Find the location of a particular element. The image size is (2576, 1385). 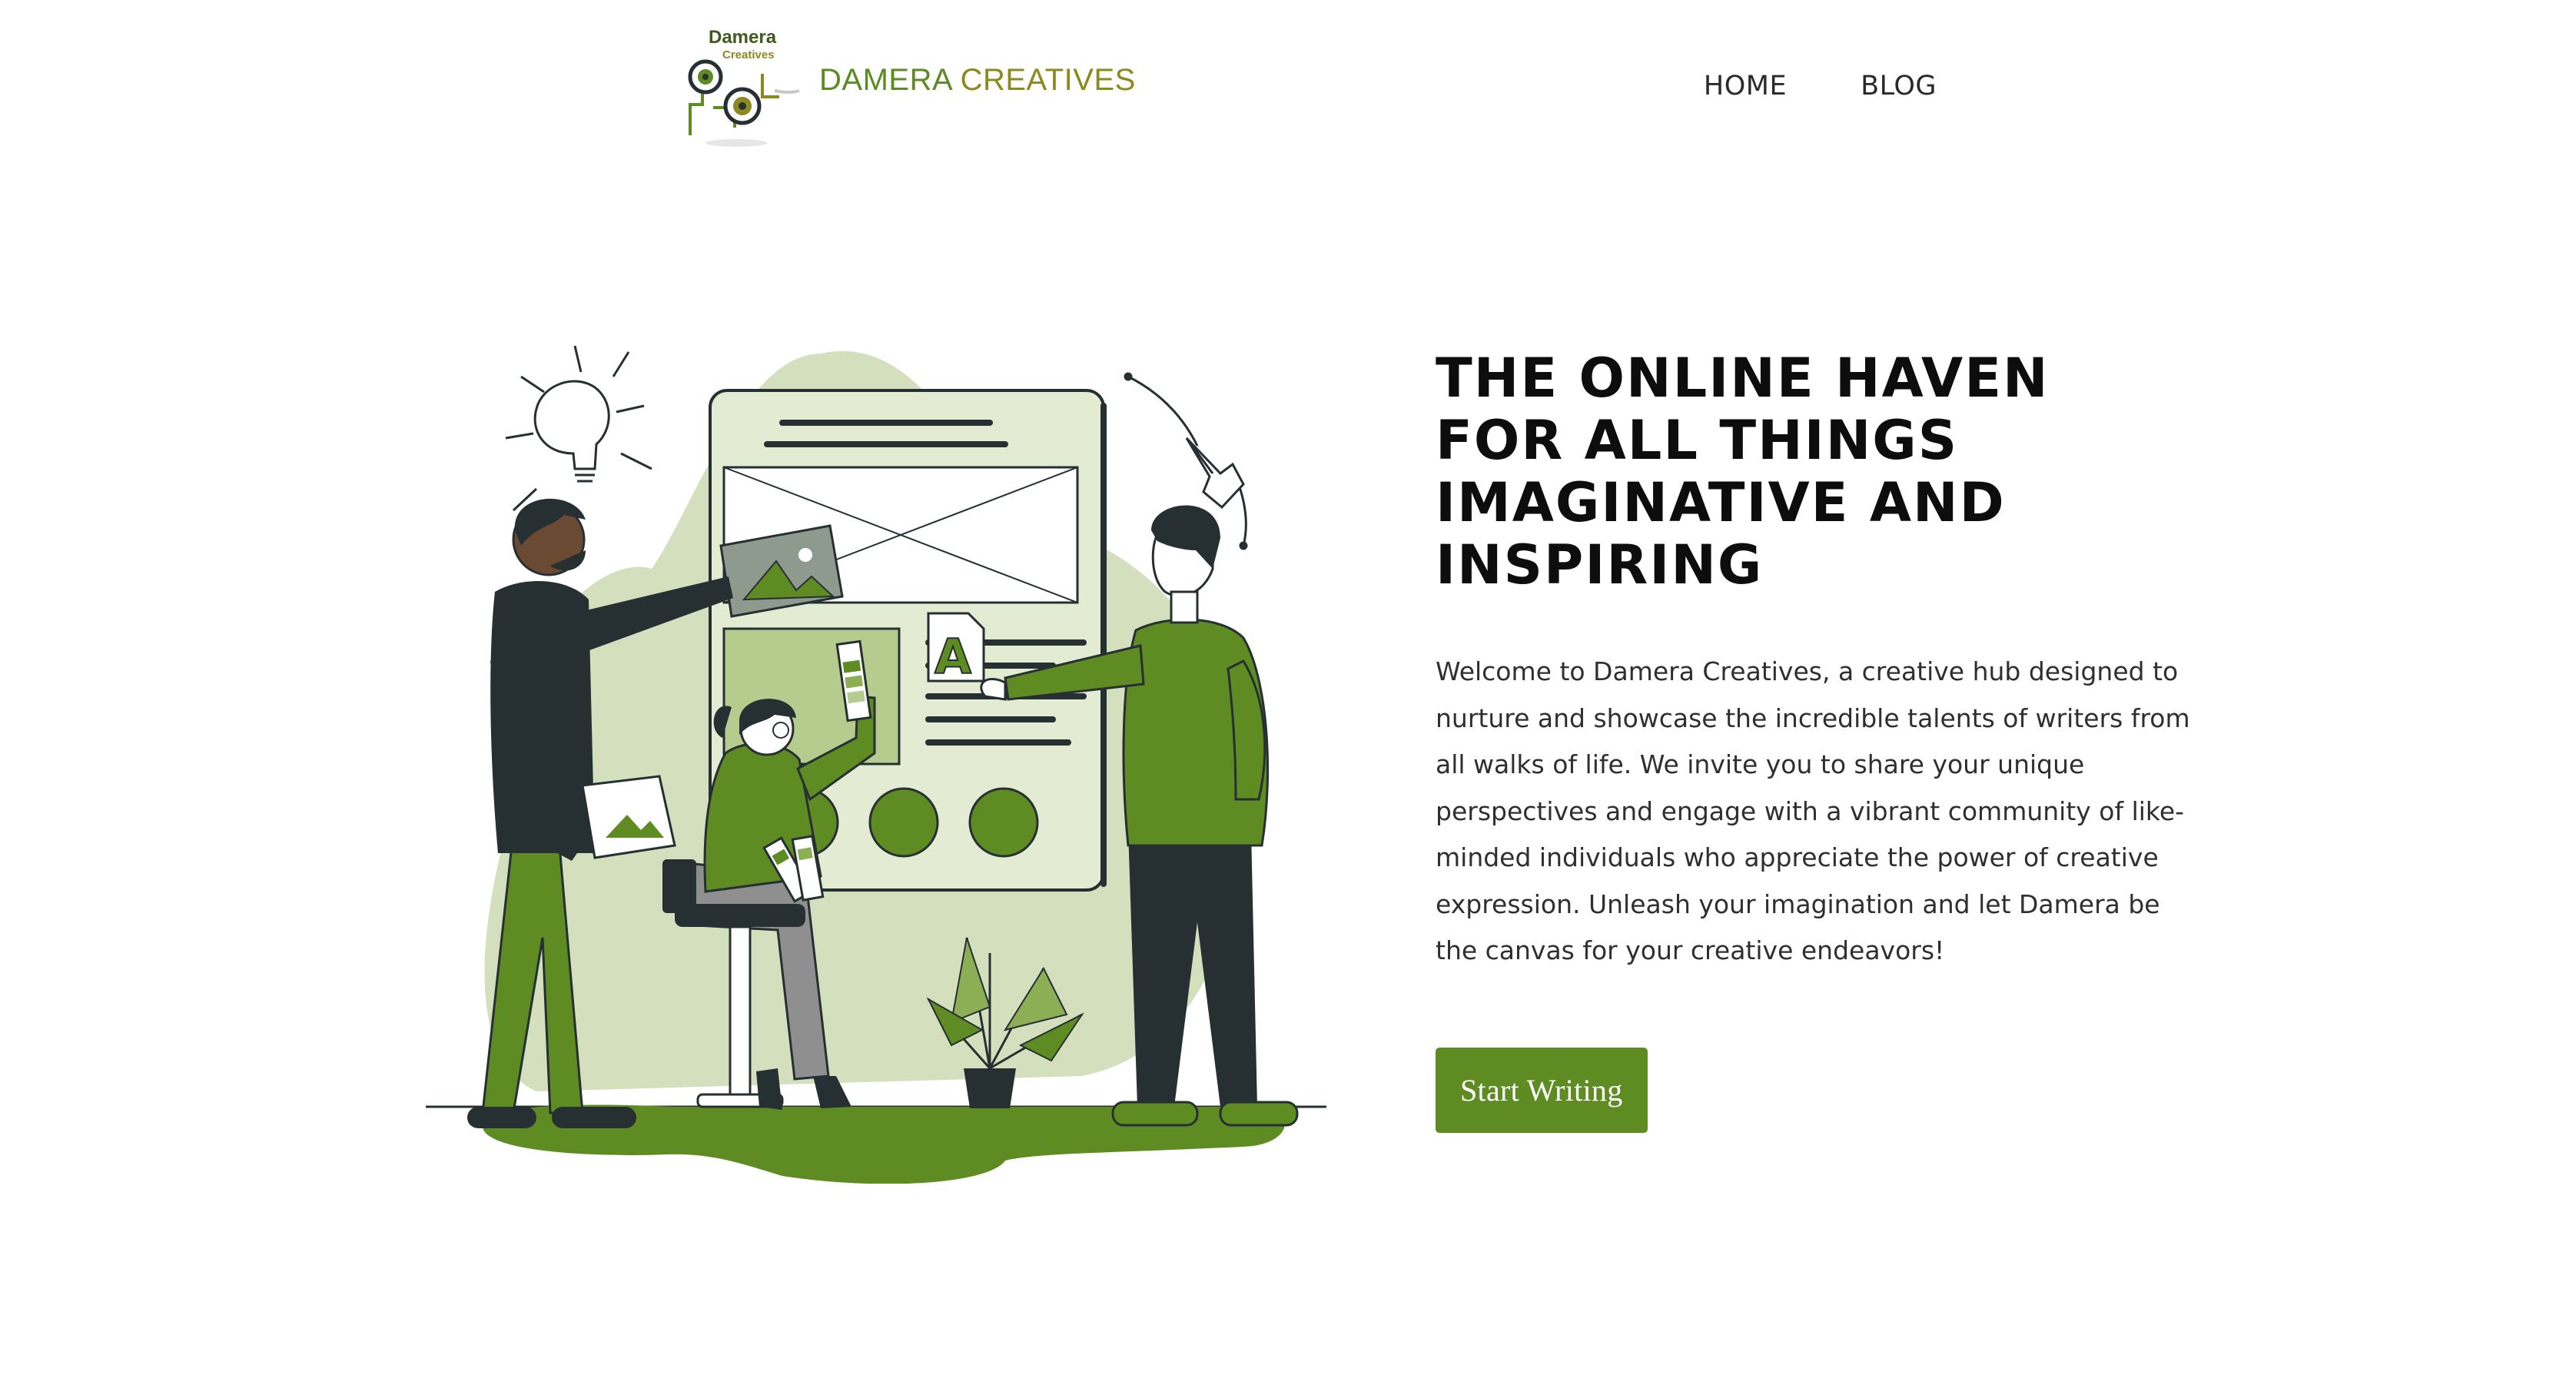

logo-word-2: CREATIVES is located at coordinates (1048, 79).